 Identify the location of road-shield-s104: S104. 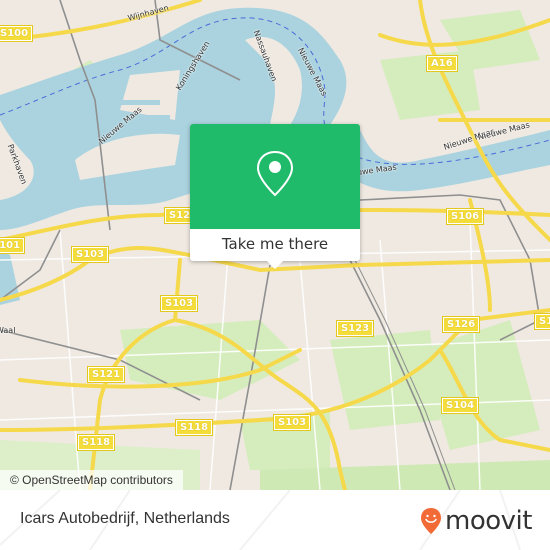
(460, 405).